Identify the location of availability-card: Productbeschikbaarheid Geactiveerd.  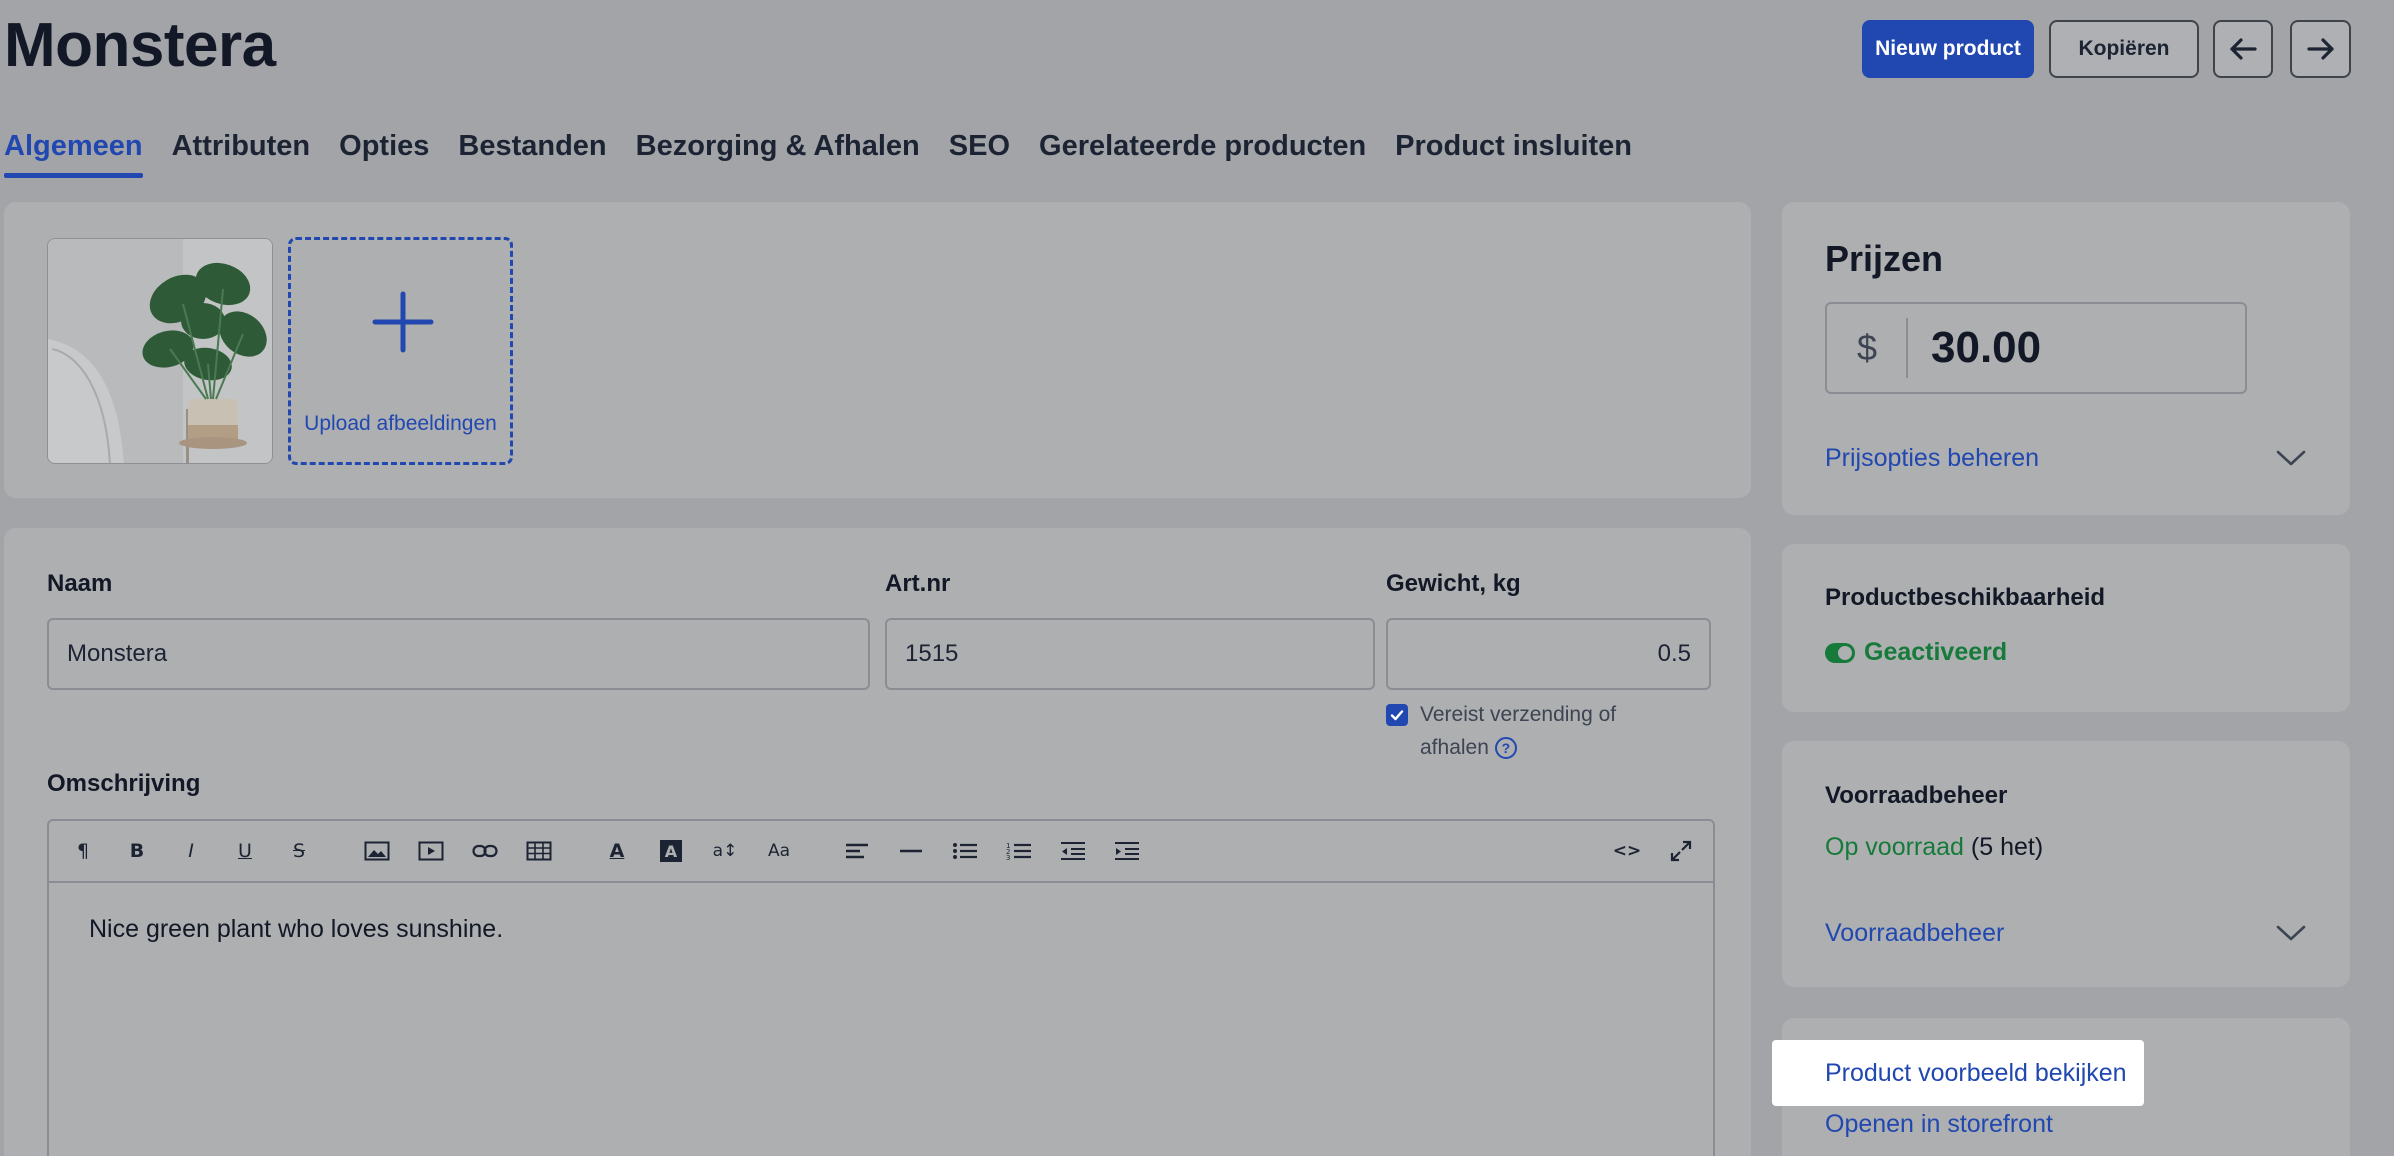
(2066, 628).